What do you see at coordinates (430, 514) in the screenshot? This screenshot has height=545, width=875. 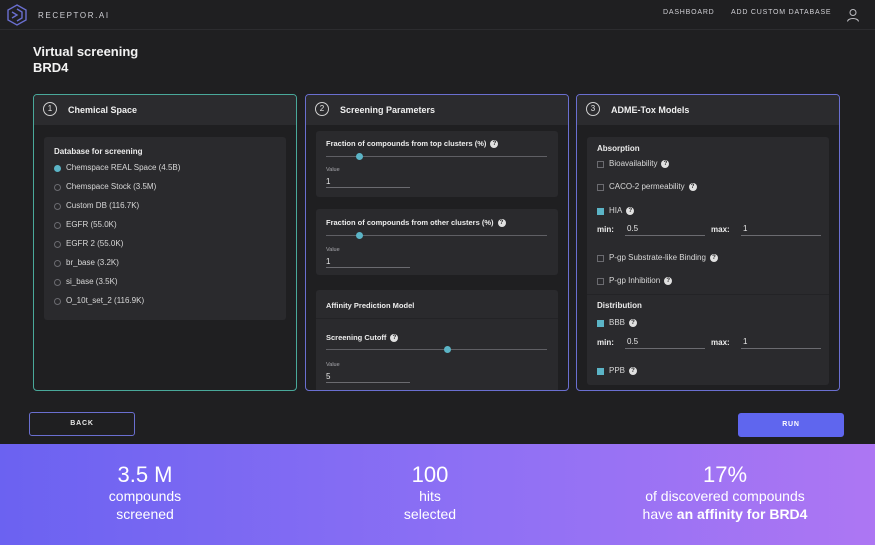 I see `stat-line: selected` at bounding box center [430, 514].